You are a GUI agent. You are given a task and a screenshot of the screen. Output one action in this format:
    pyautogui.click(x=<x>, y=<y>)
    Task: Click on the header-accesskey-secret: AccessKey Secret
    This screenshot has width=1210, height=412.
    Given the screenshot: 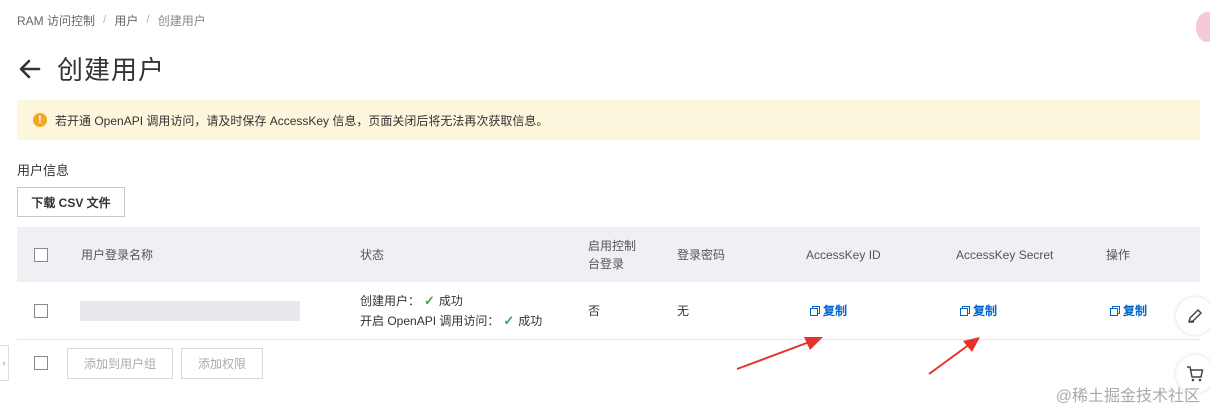 What is the action you would take?
    pyautogui.click(x=1005, y=254)
    